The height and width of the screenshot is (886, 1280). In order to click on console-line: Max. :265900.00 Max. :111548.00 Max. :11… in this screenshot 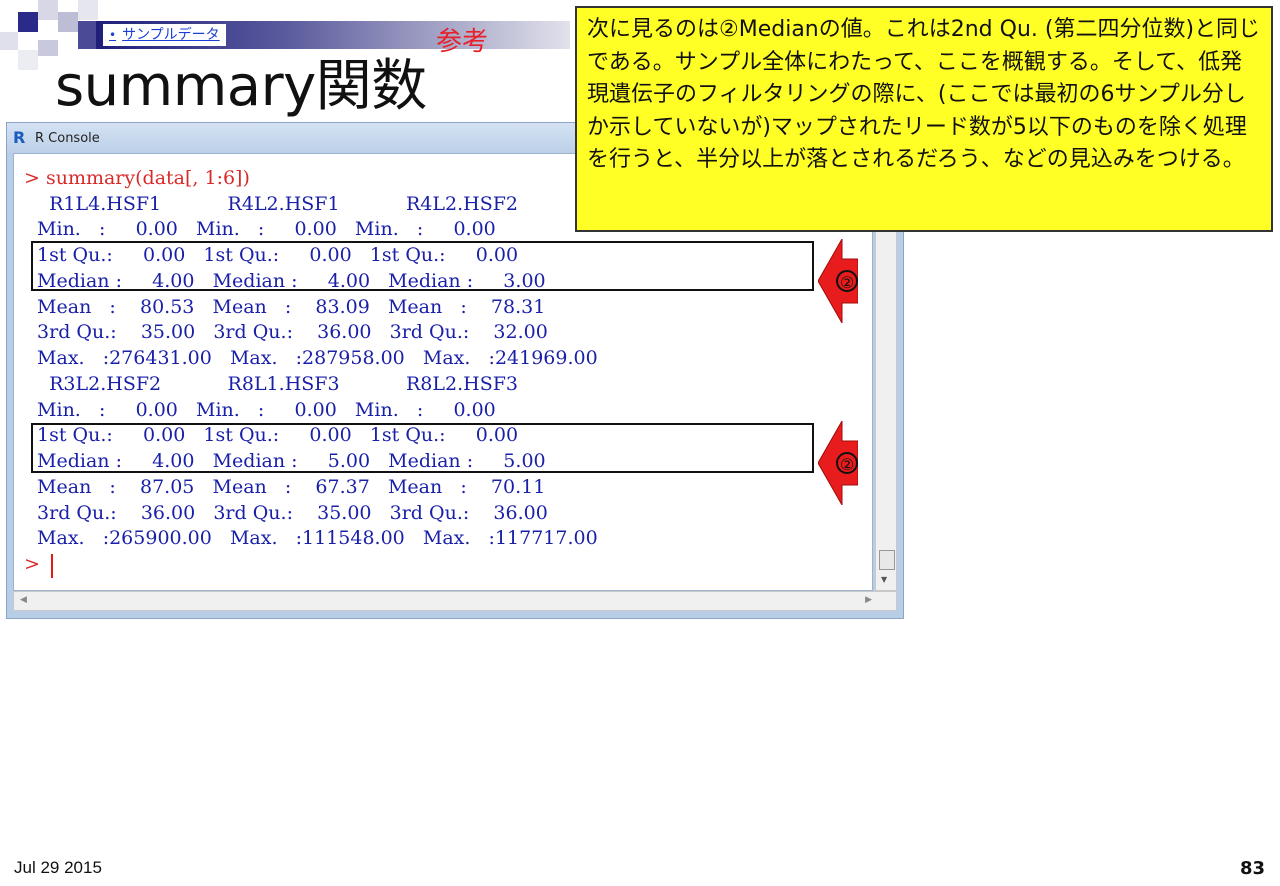, I will do `click(314, 538)`.